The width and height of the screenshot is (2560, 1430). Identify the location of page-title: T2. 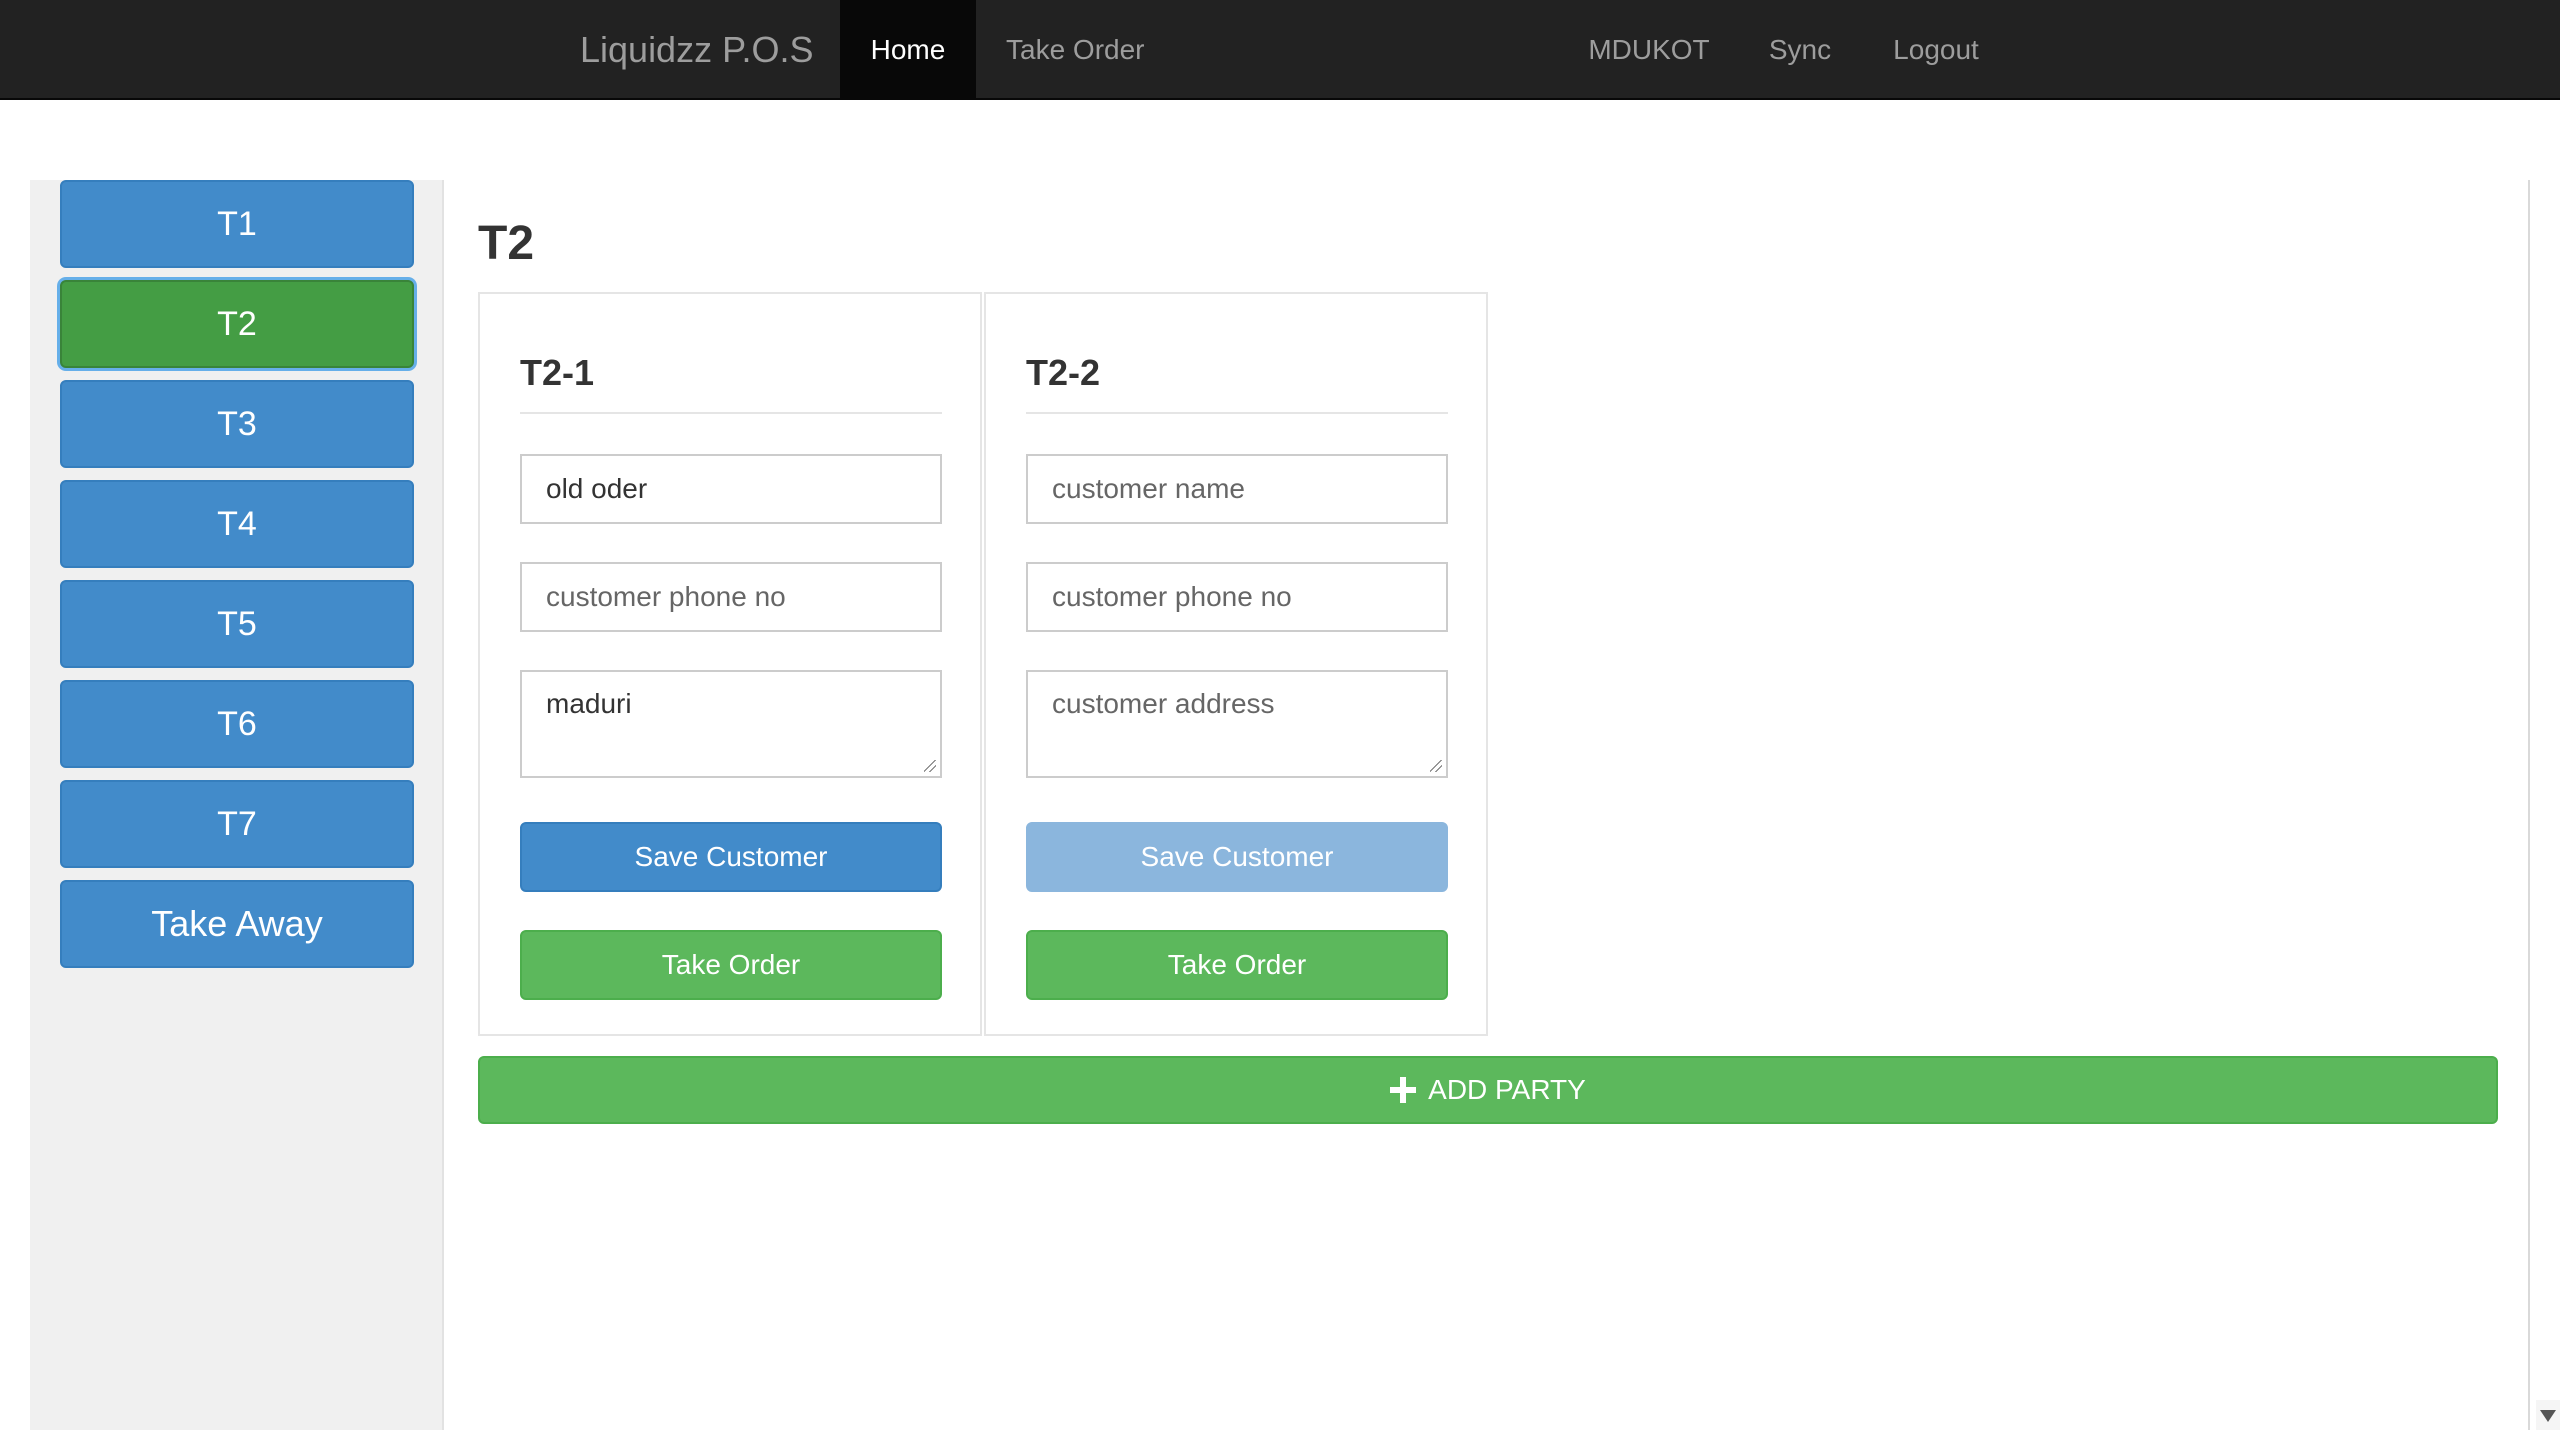
(506, 243).